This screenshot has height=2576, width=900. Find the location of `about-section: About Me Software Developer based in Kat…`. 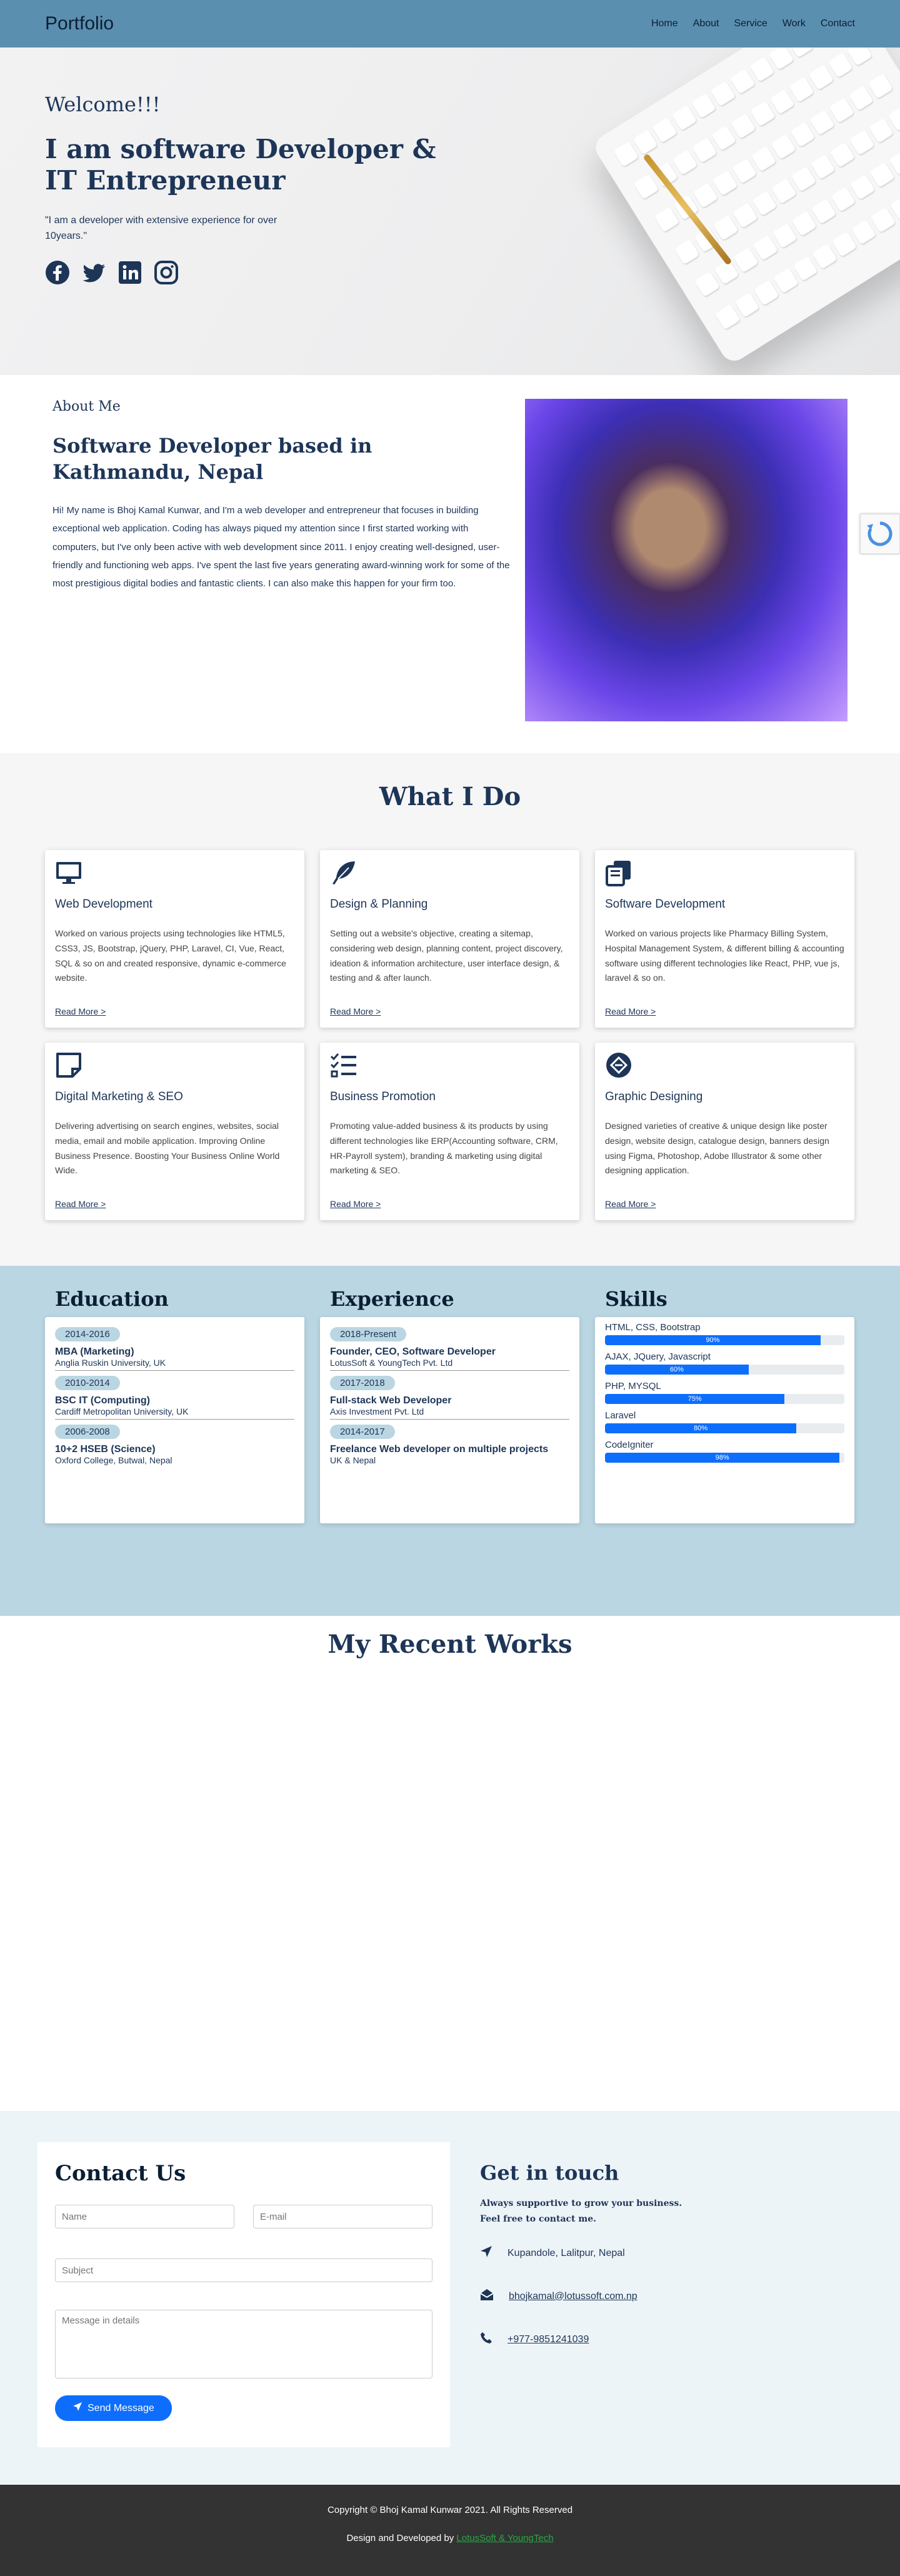

about-section: About Me Software Developer based in Kat… is located at coordinates (450, 564).